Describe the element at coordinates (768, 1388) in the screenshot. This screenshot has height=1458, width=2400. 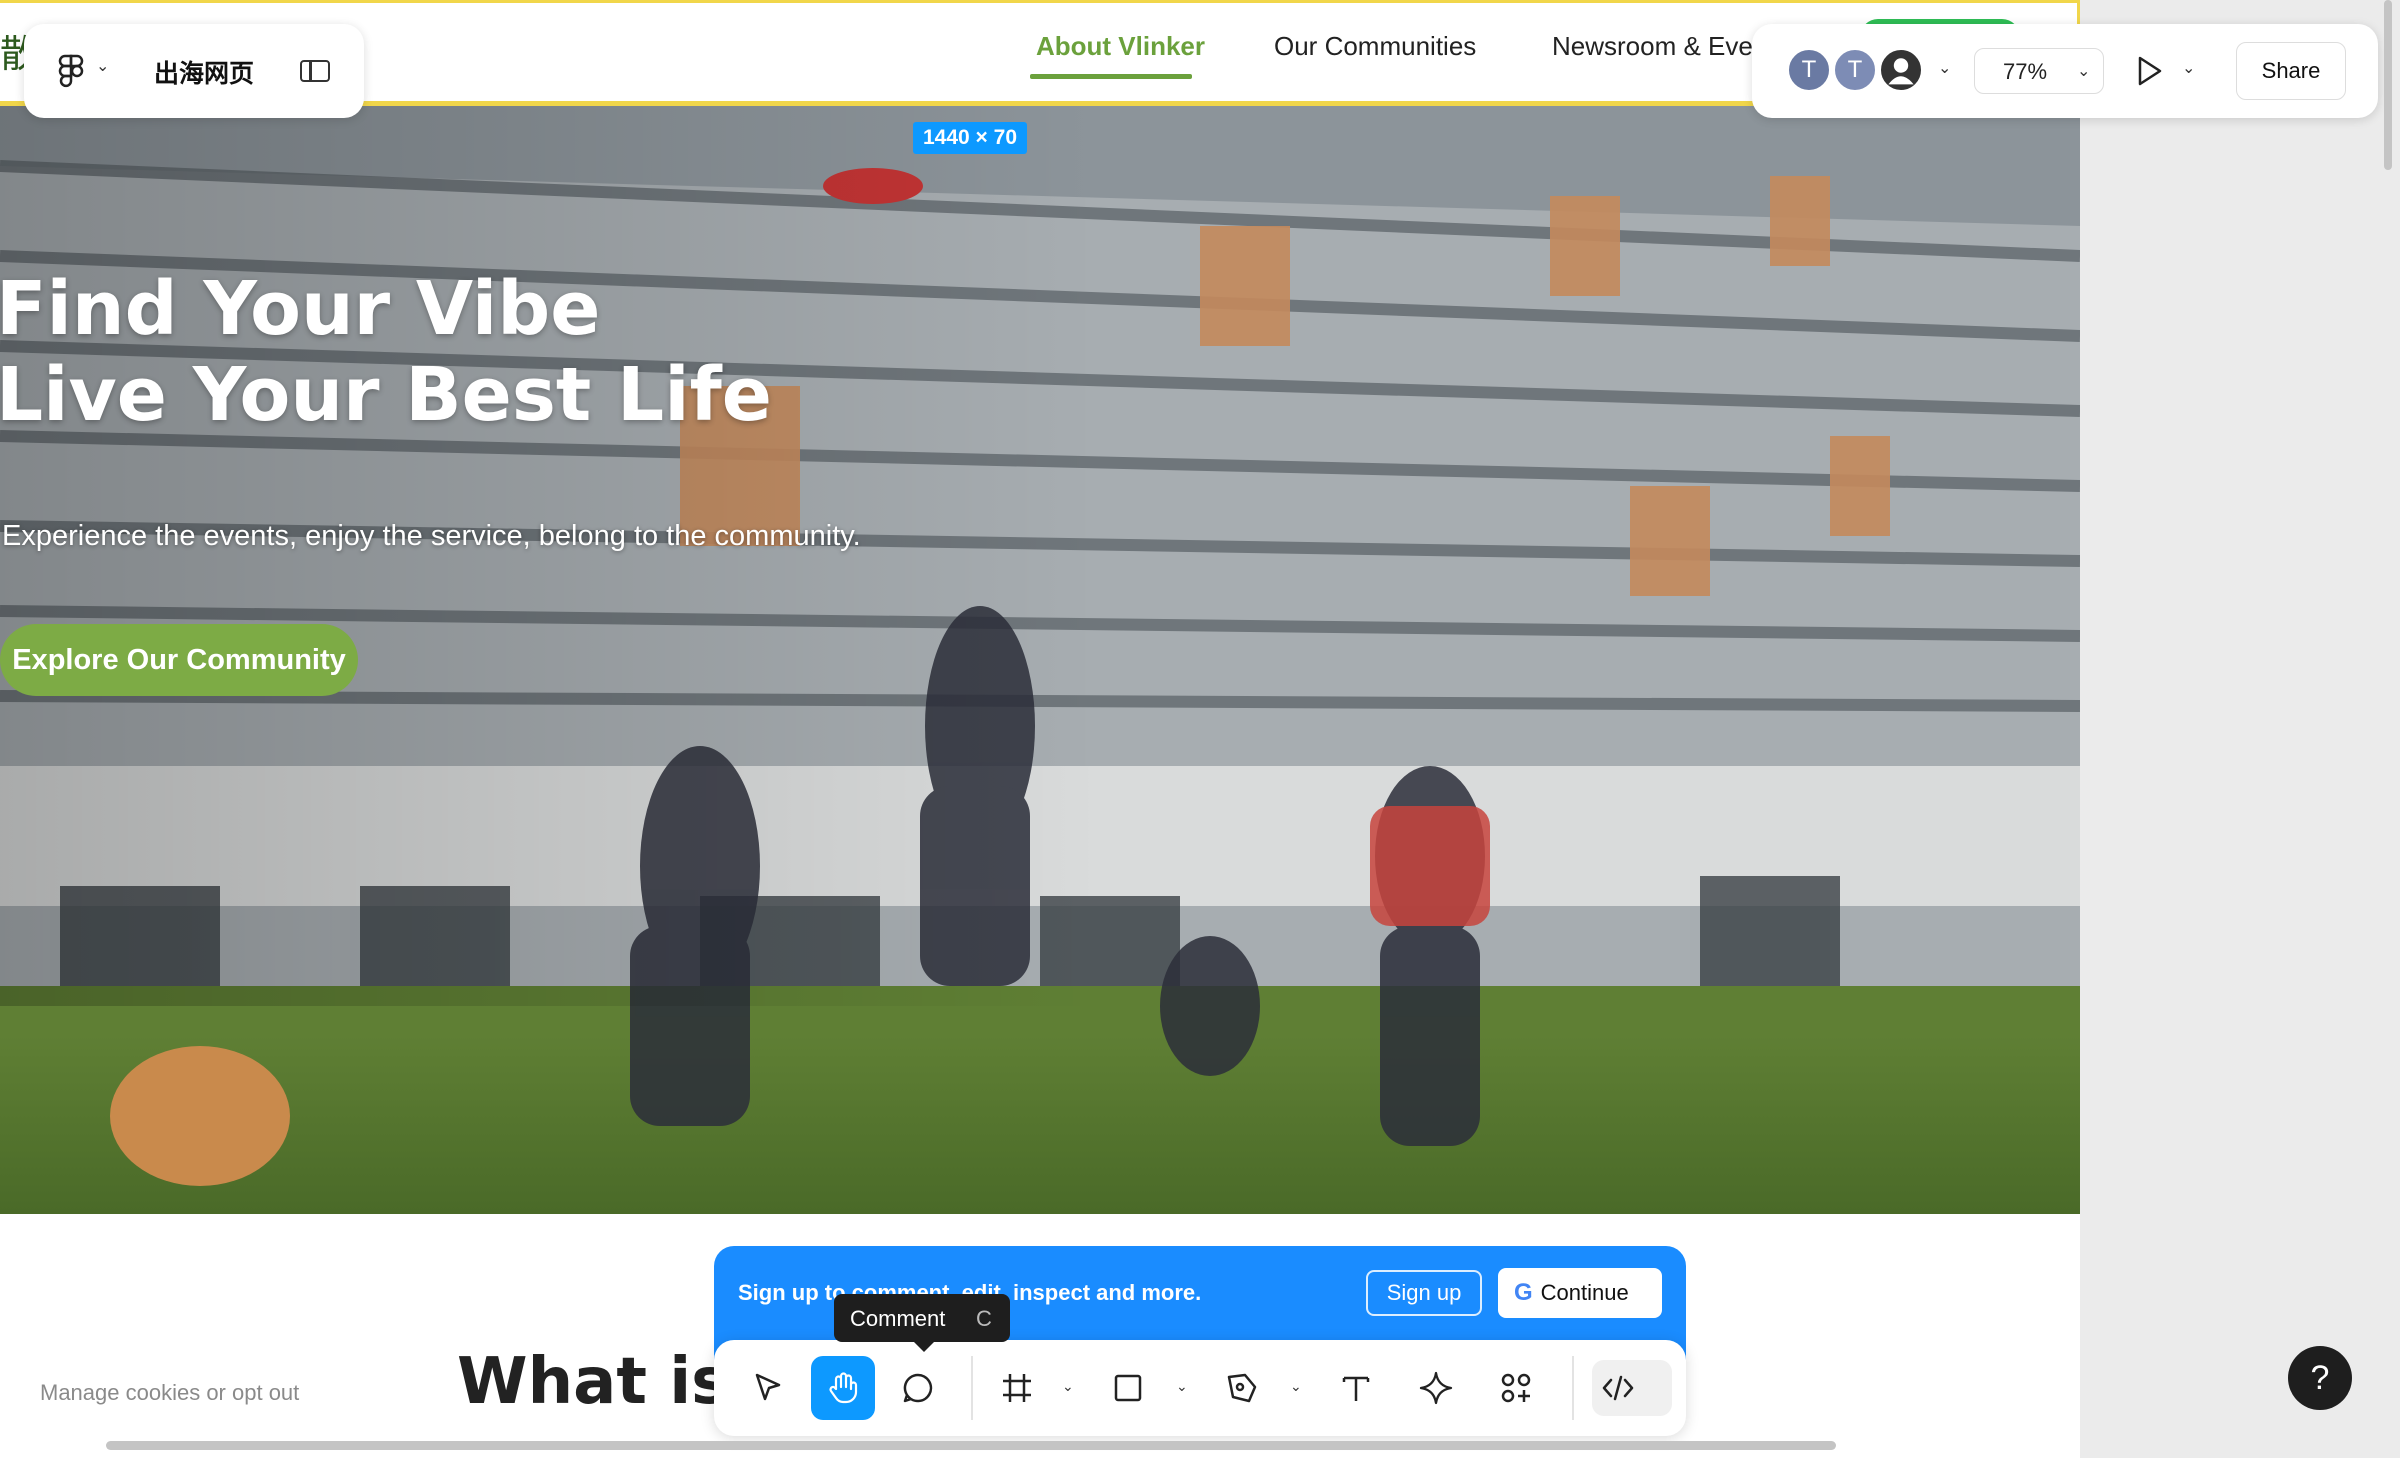
I see `move-tool-icon` at that location.